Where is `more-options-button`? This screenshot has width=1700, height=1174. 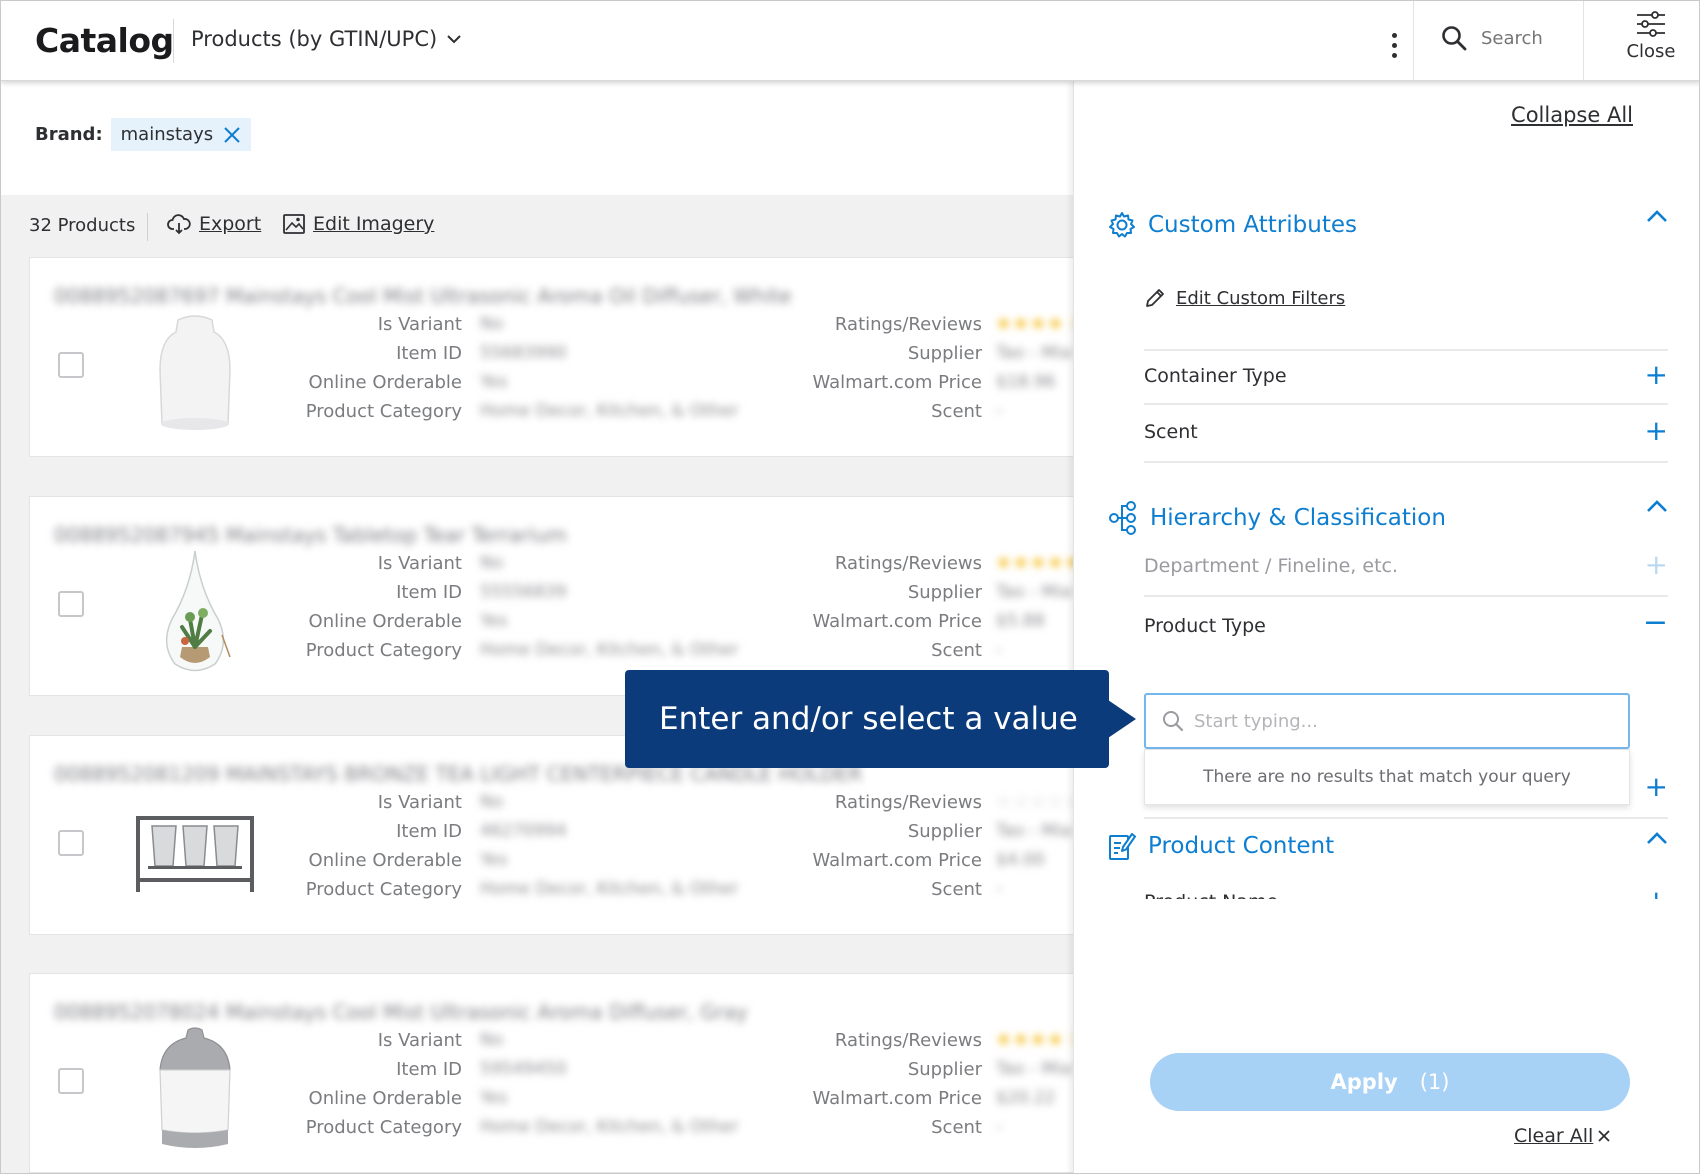
more-options-button is located at coordinates (1394, 45).